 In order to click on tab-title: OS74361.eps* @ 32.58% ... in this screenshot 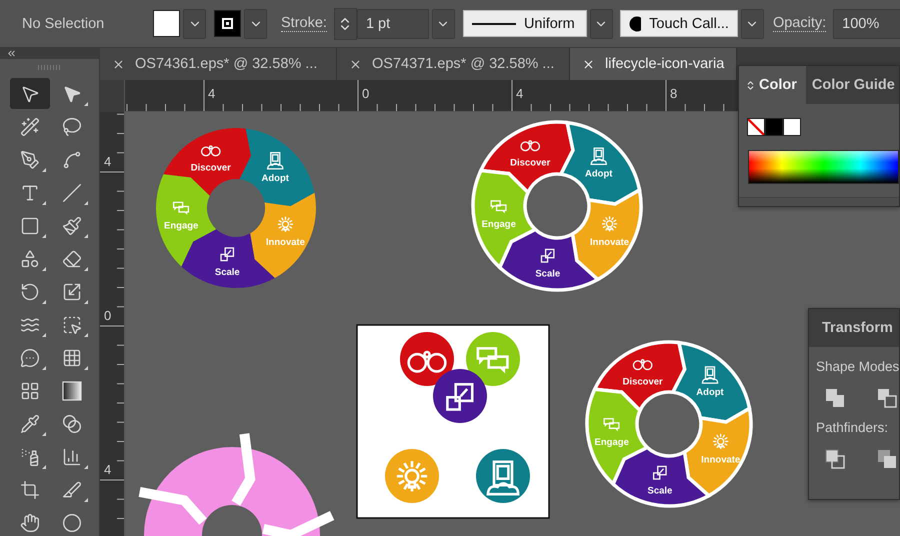, I will do `click(226, 64)`.